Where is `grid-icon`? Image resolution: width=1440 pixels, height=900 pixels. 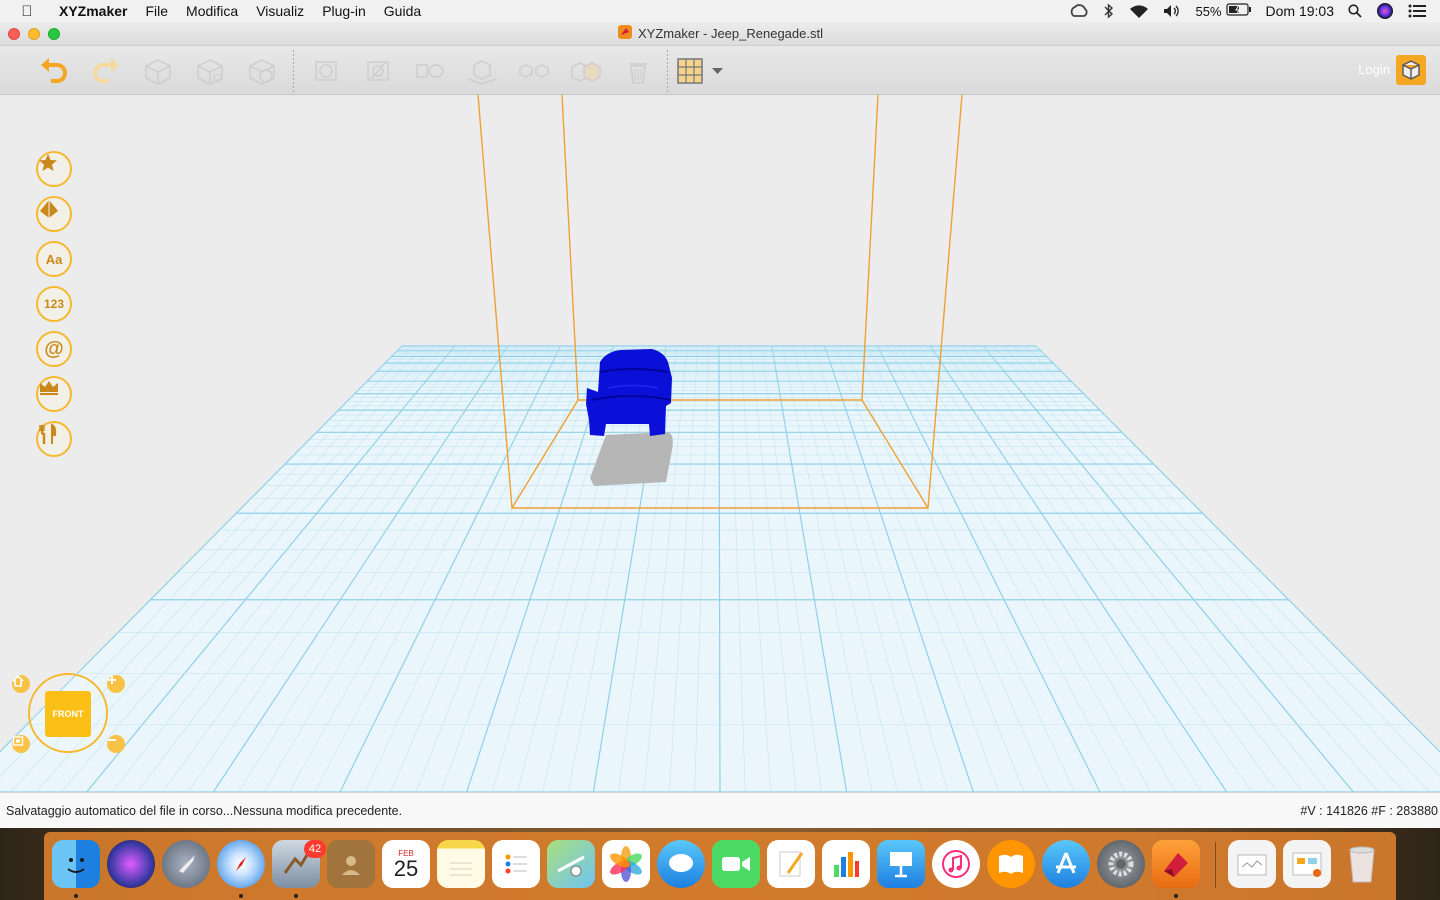
grid-icon is located at coordinates (700, 71).